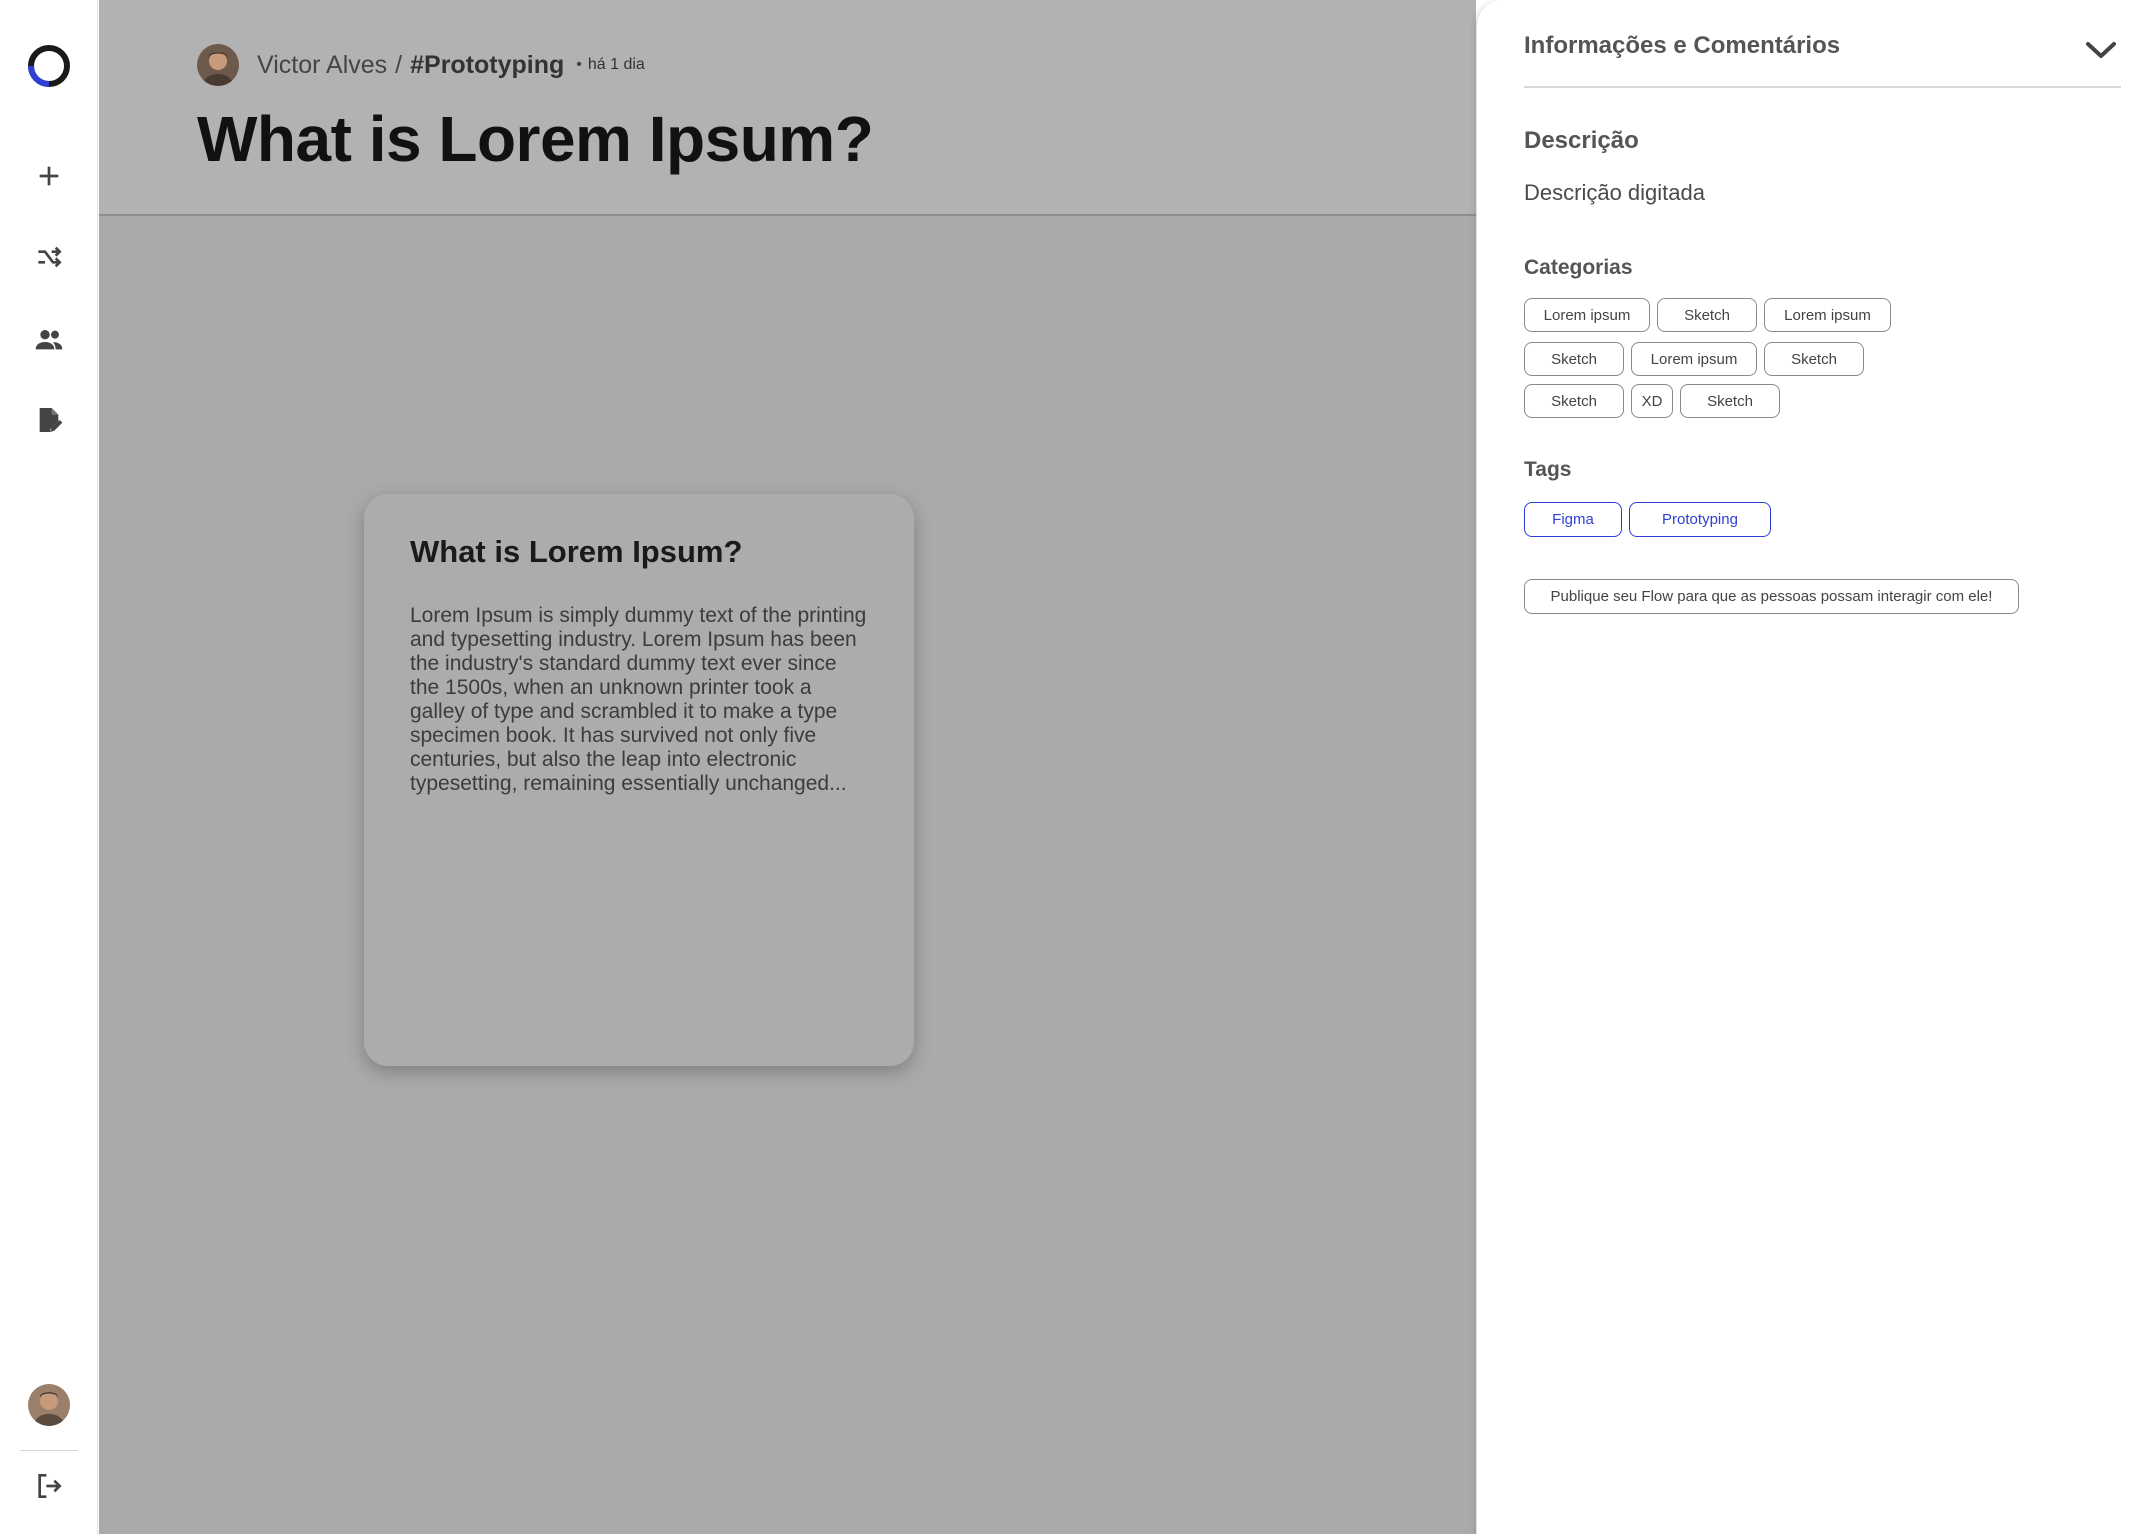  Describe the element at coordinates (576, 551) in the screenshot. I see `card-title: What is Lorem Ipsum?` at that location.